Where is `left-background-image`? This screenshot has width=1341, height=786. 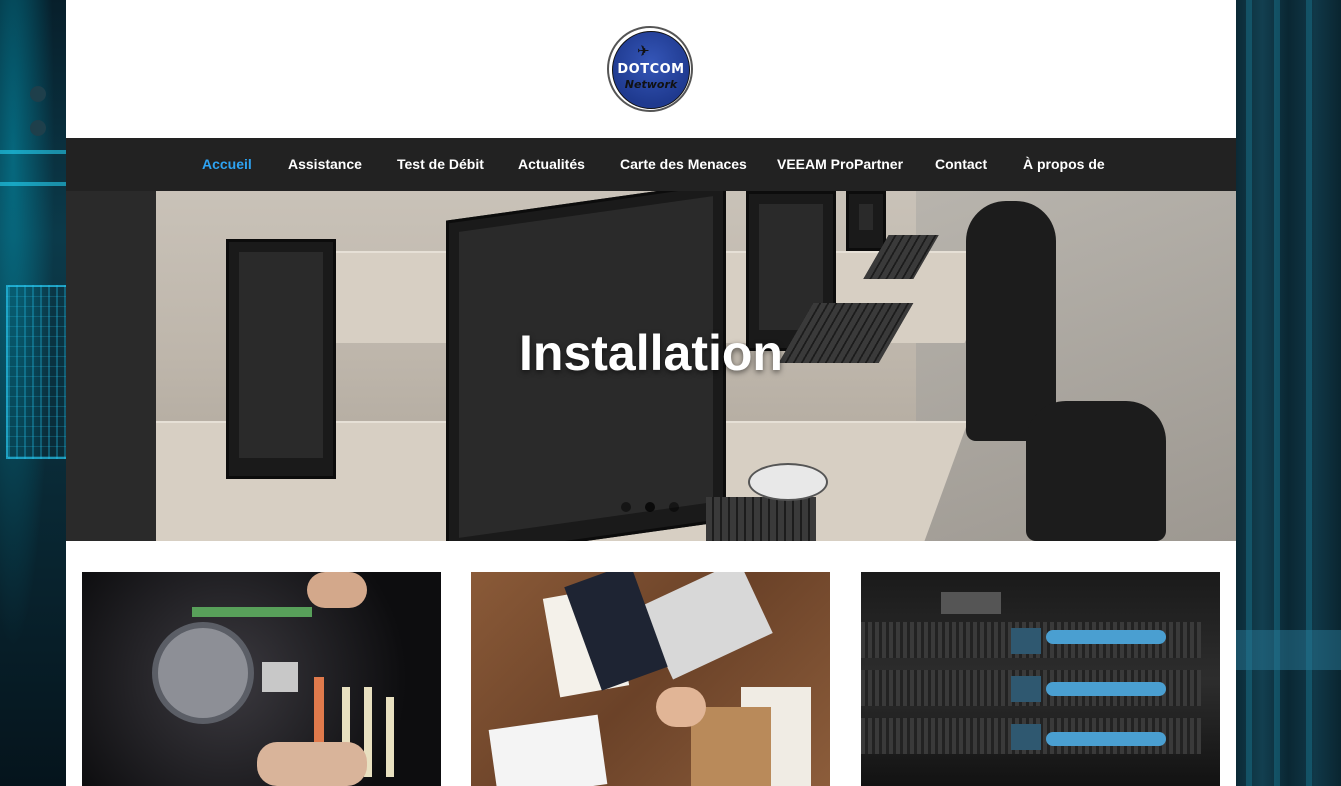
left-background-image is located at coordinates (33, 393).